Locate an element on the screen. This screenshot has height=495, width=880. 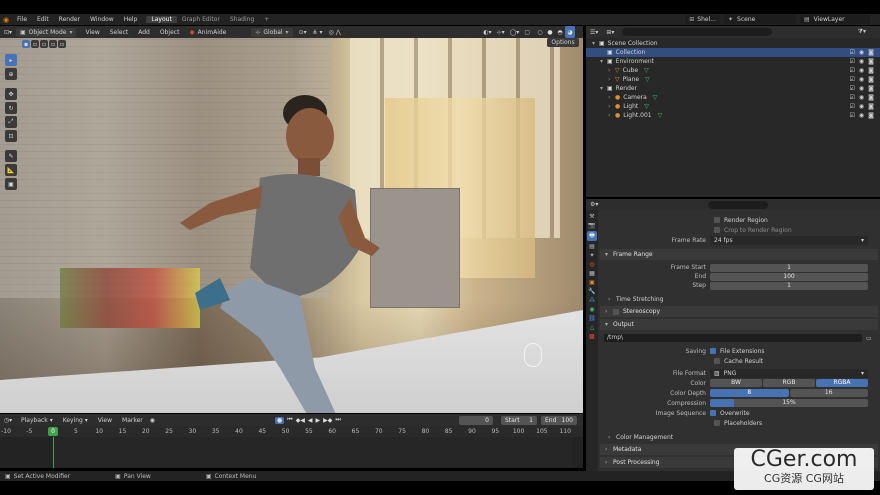
scale-tool-icon: ⤢ is located at coordinates (11, 122).